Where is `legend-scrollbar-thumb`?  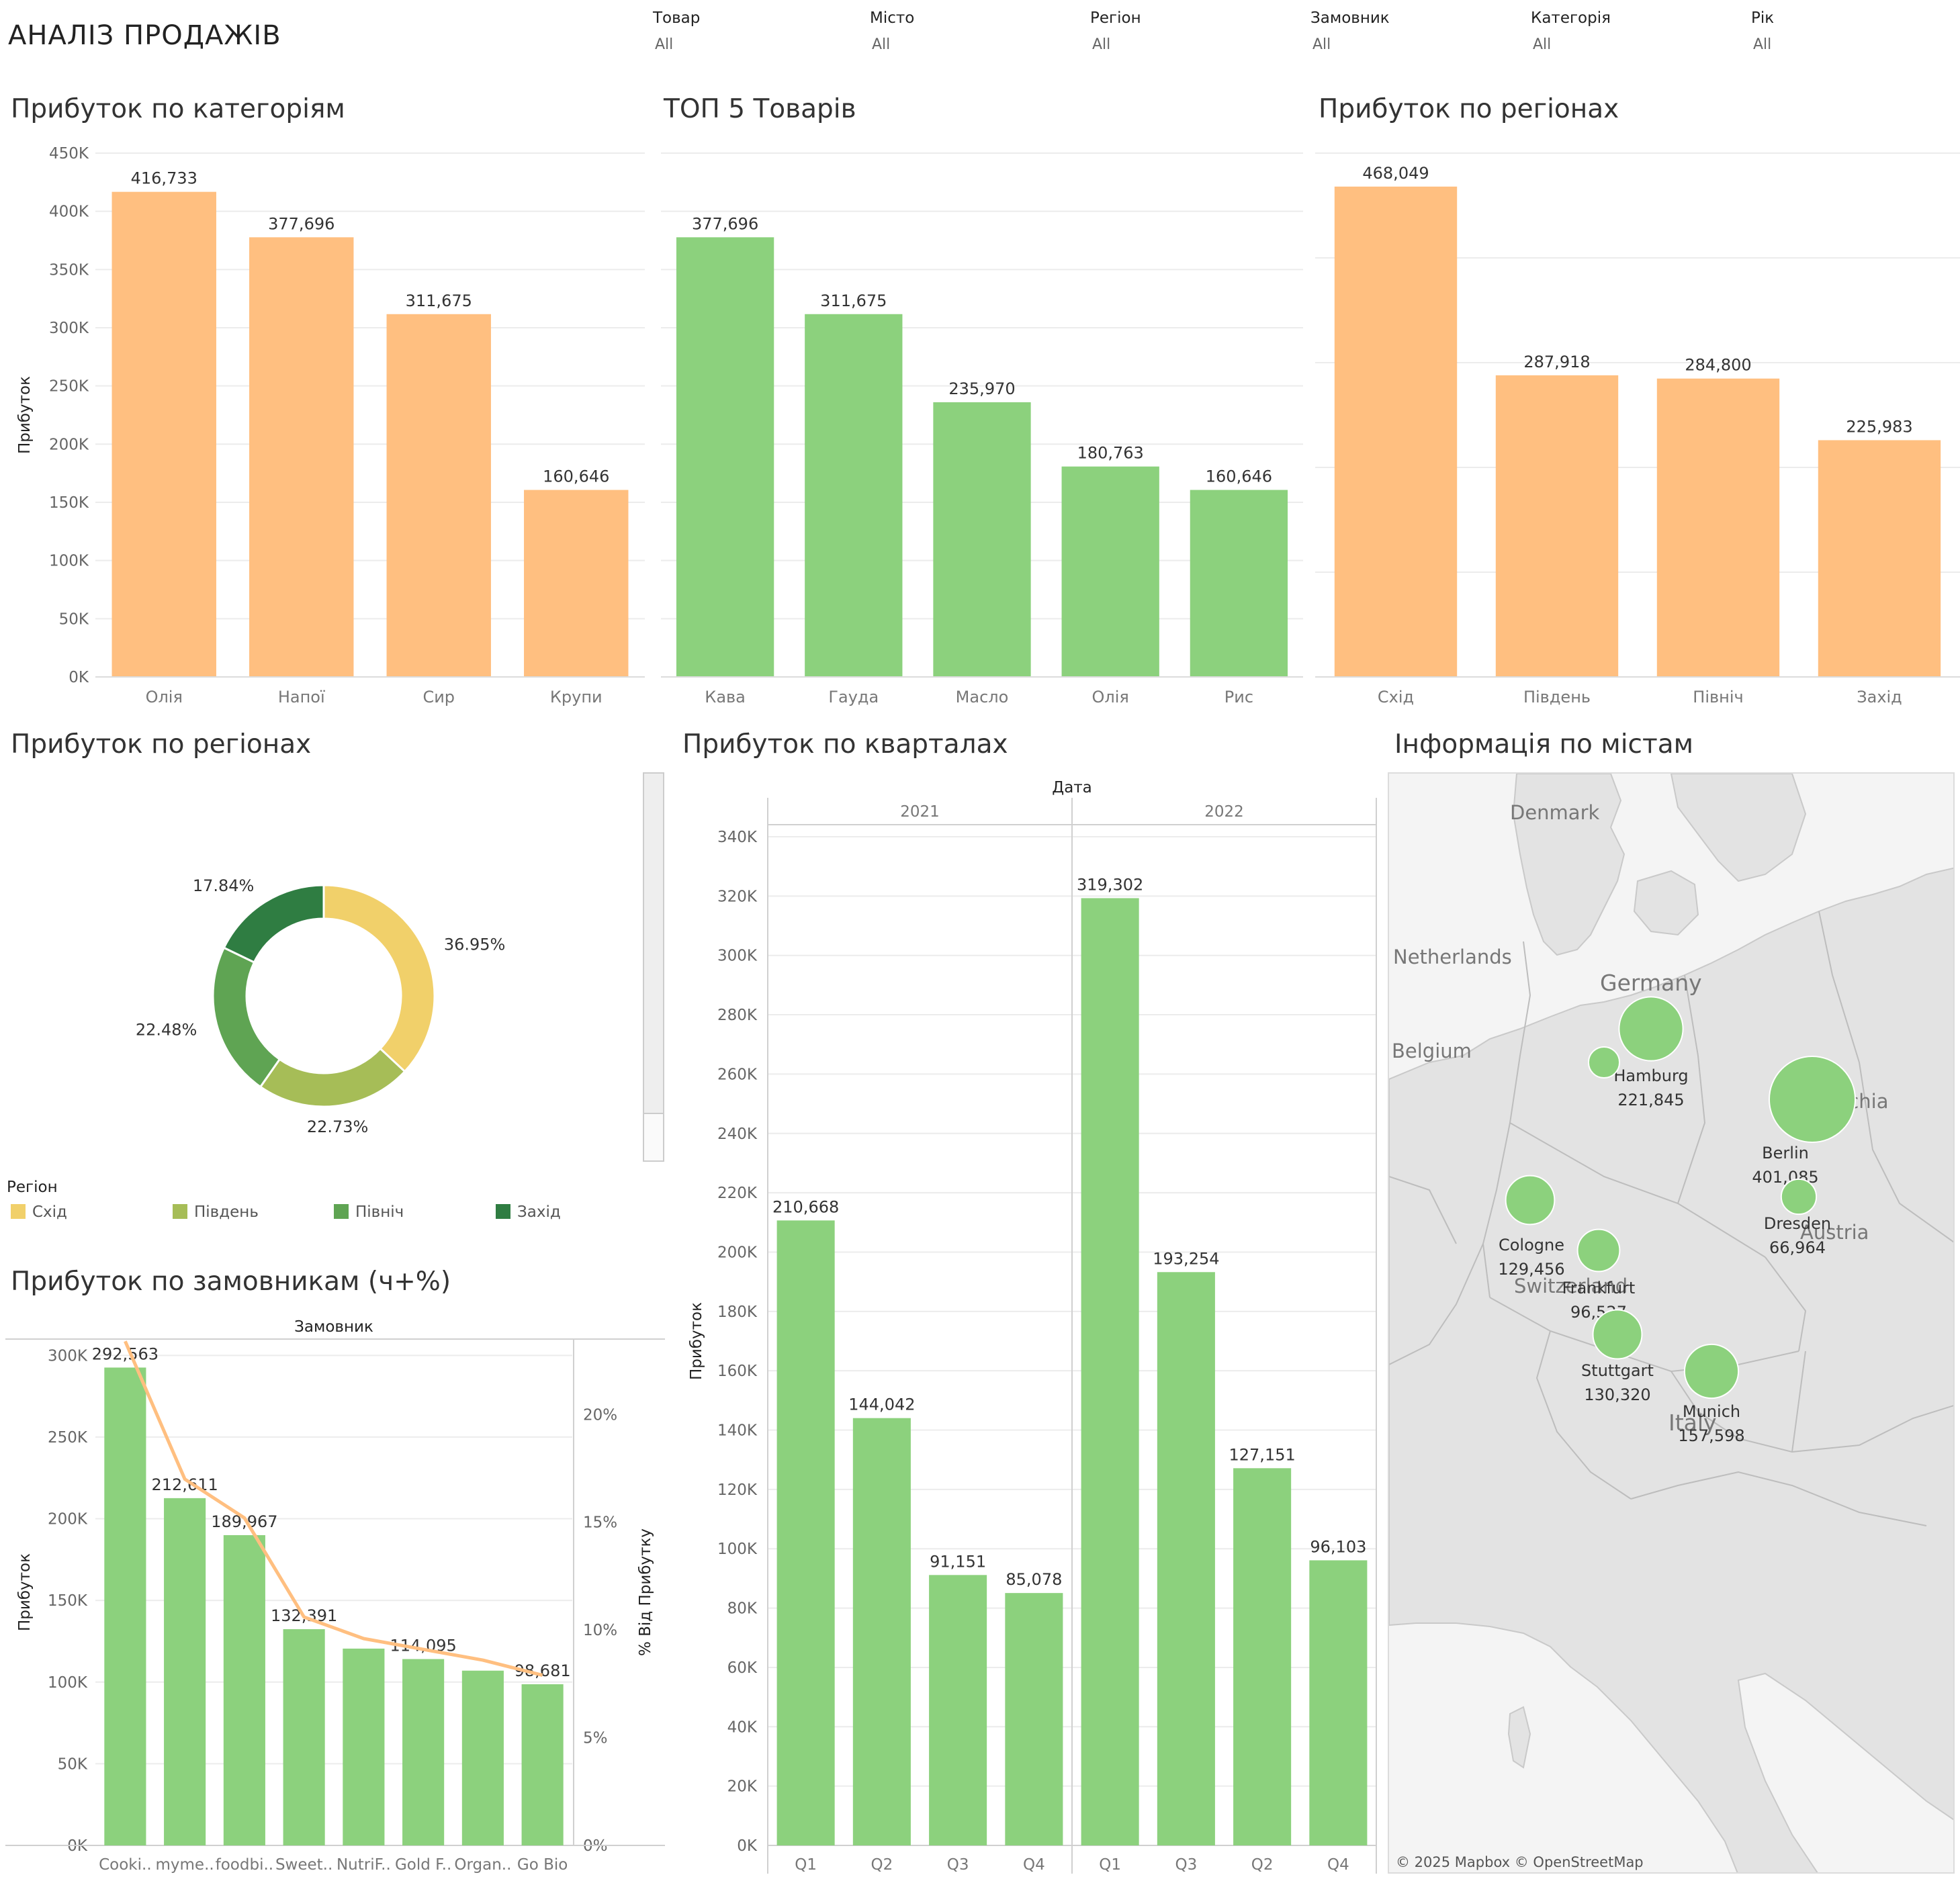
legend-scrollbar-thumb is located at coordinates (653, 944).